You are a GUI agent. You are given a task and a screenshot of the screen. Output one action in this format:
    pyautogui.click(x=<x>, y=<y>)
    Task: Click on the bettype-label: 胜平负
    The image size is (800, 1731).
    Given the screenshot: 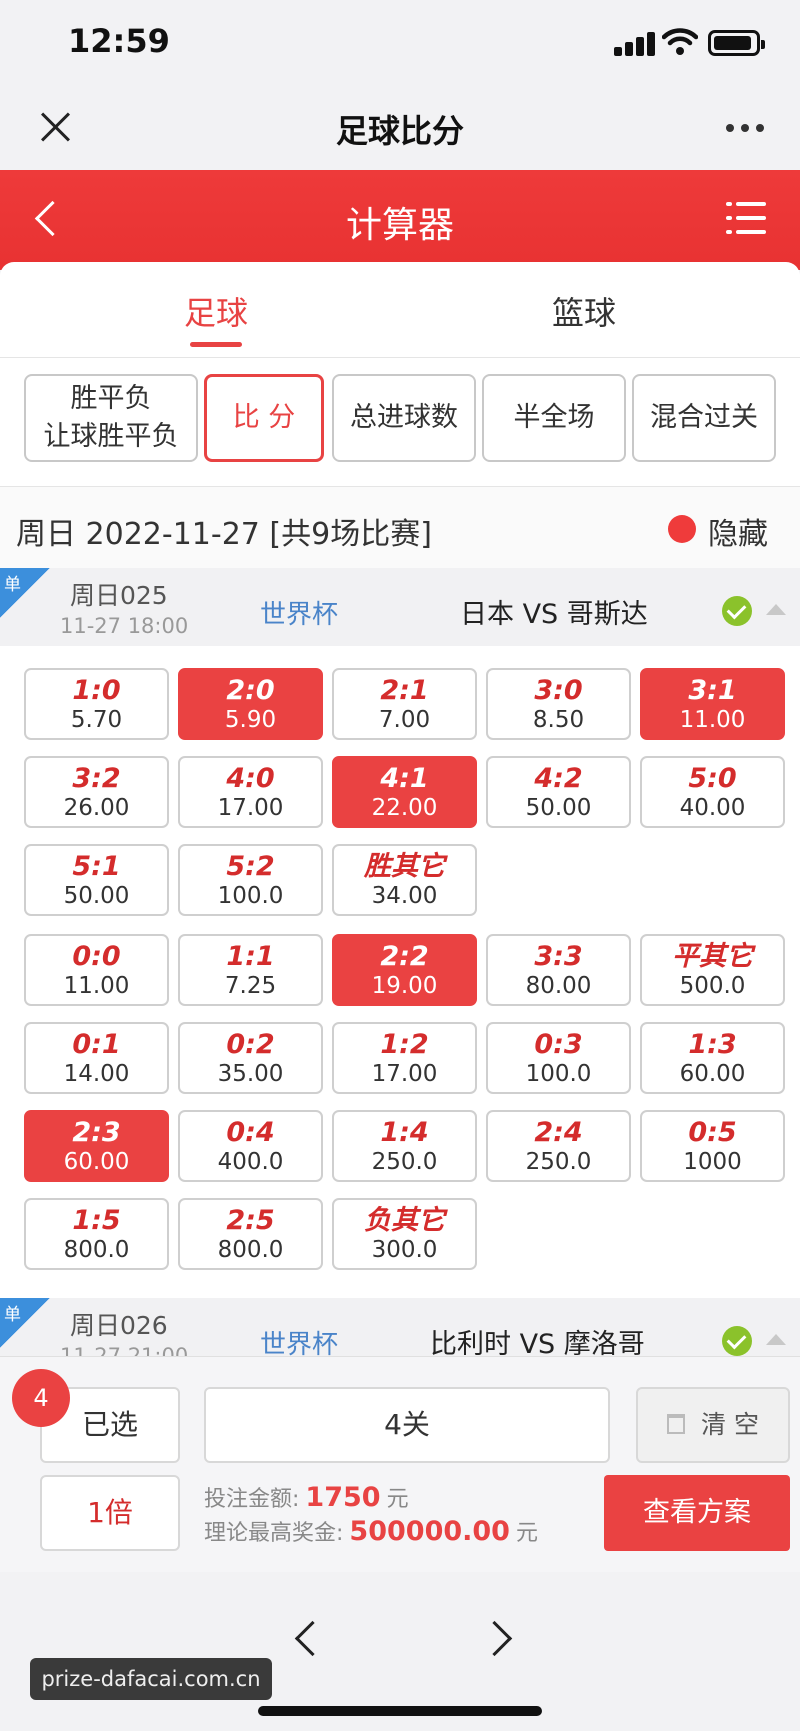 What is the action you would take?
    pyautogui.click(x=111, y=399)
    